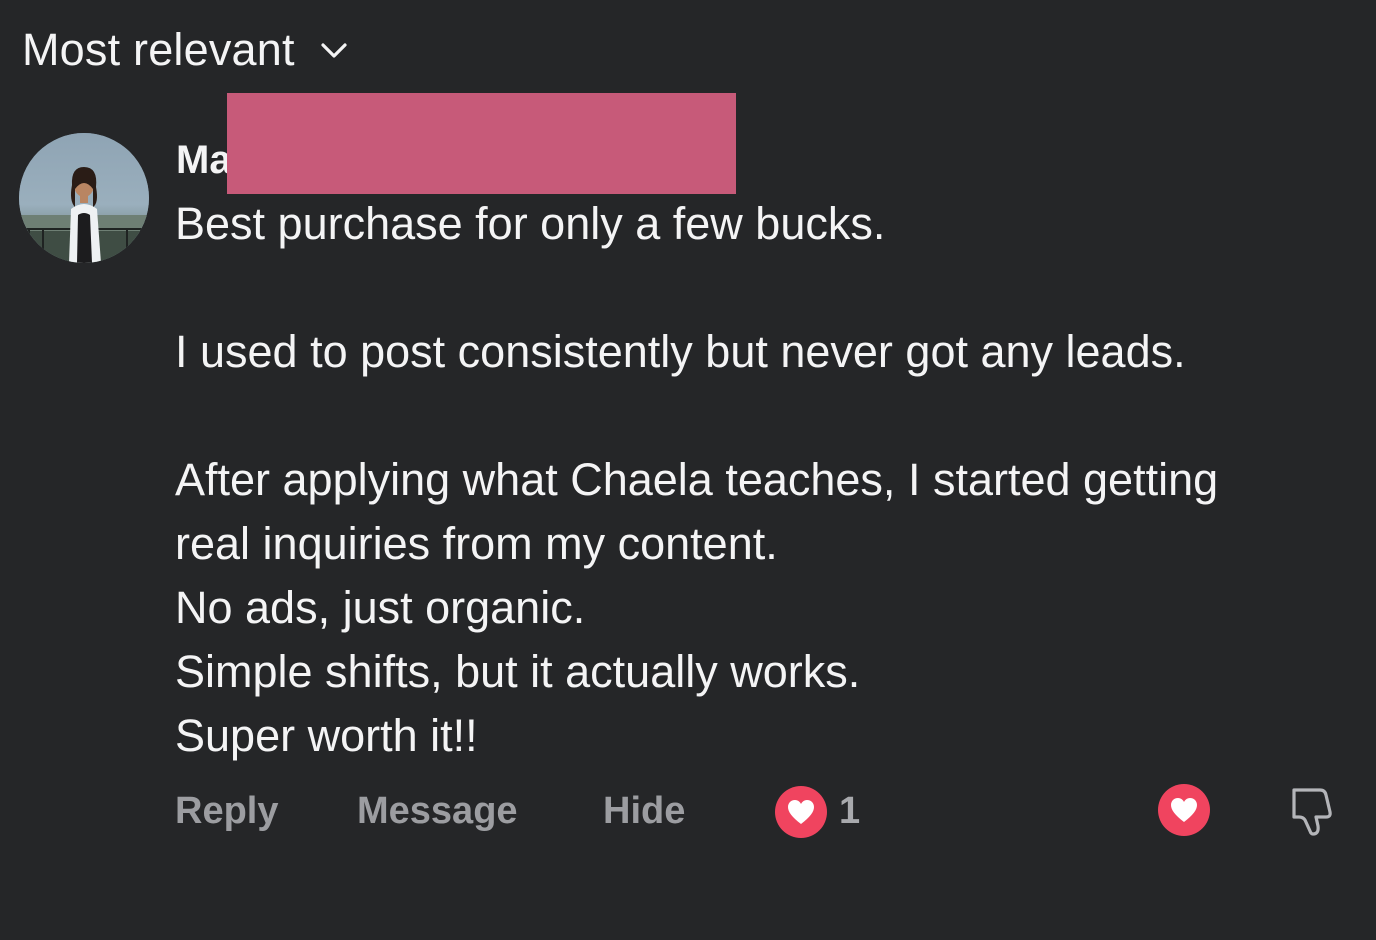  I want to click on message-button: Message, so click(437, 811).